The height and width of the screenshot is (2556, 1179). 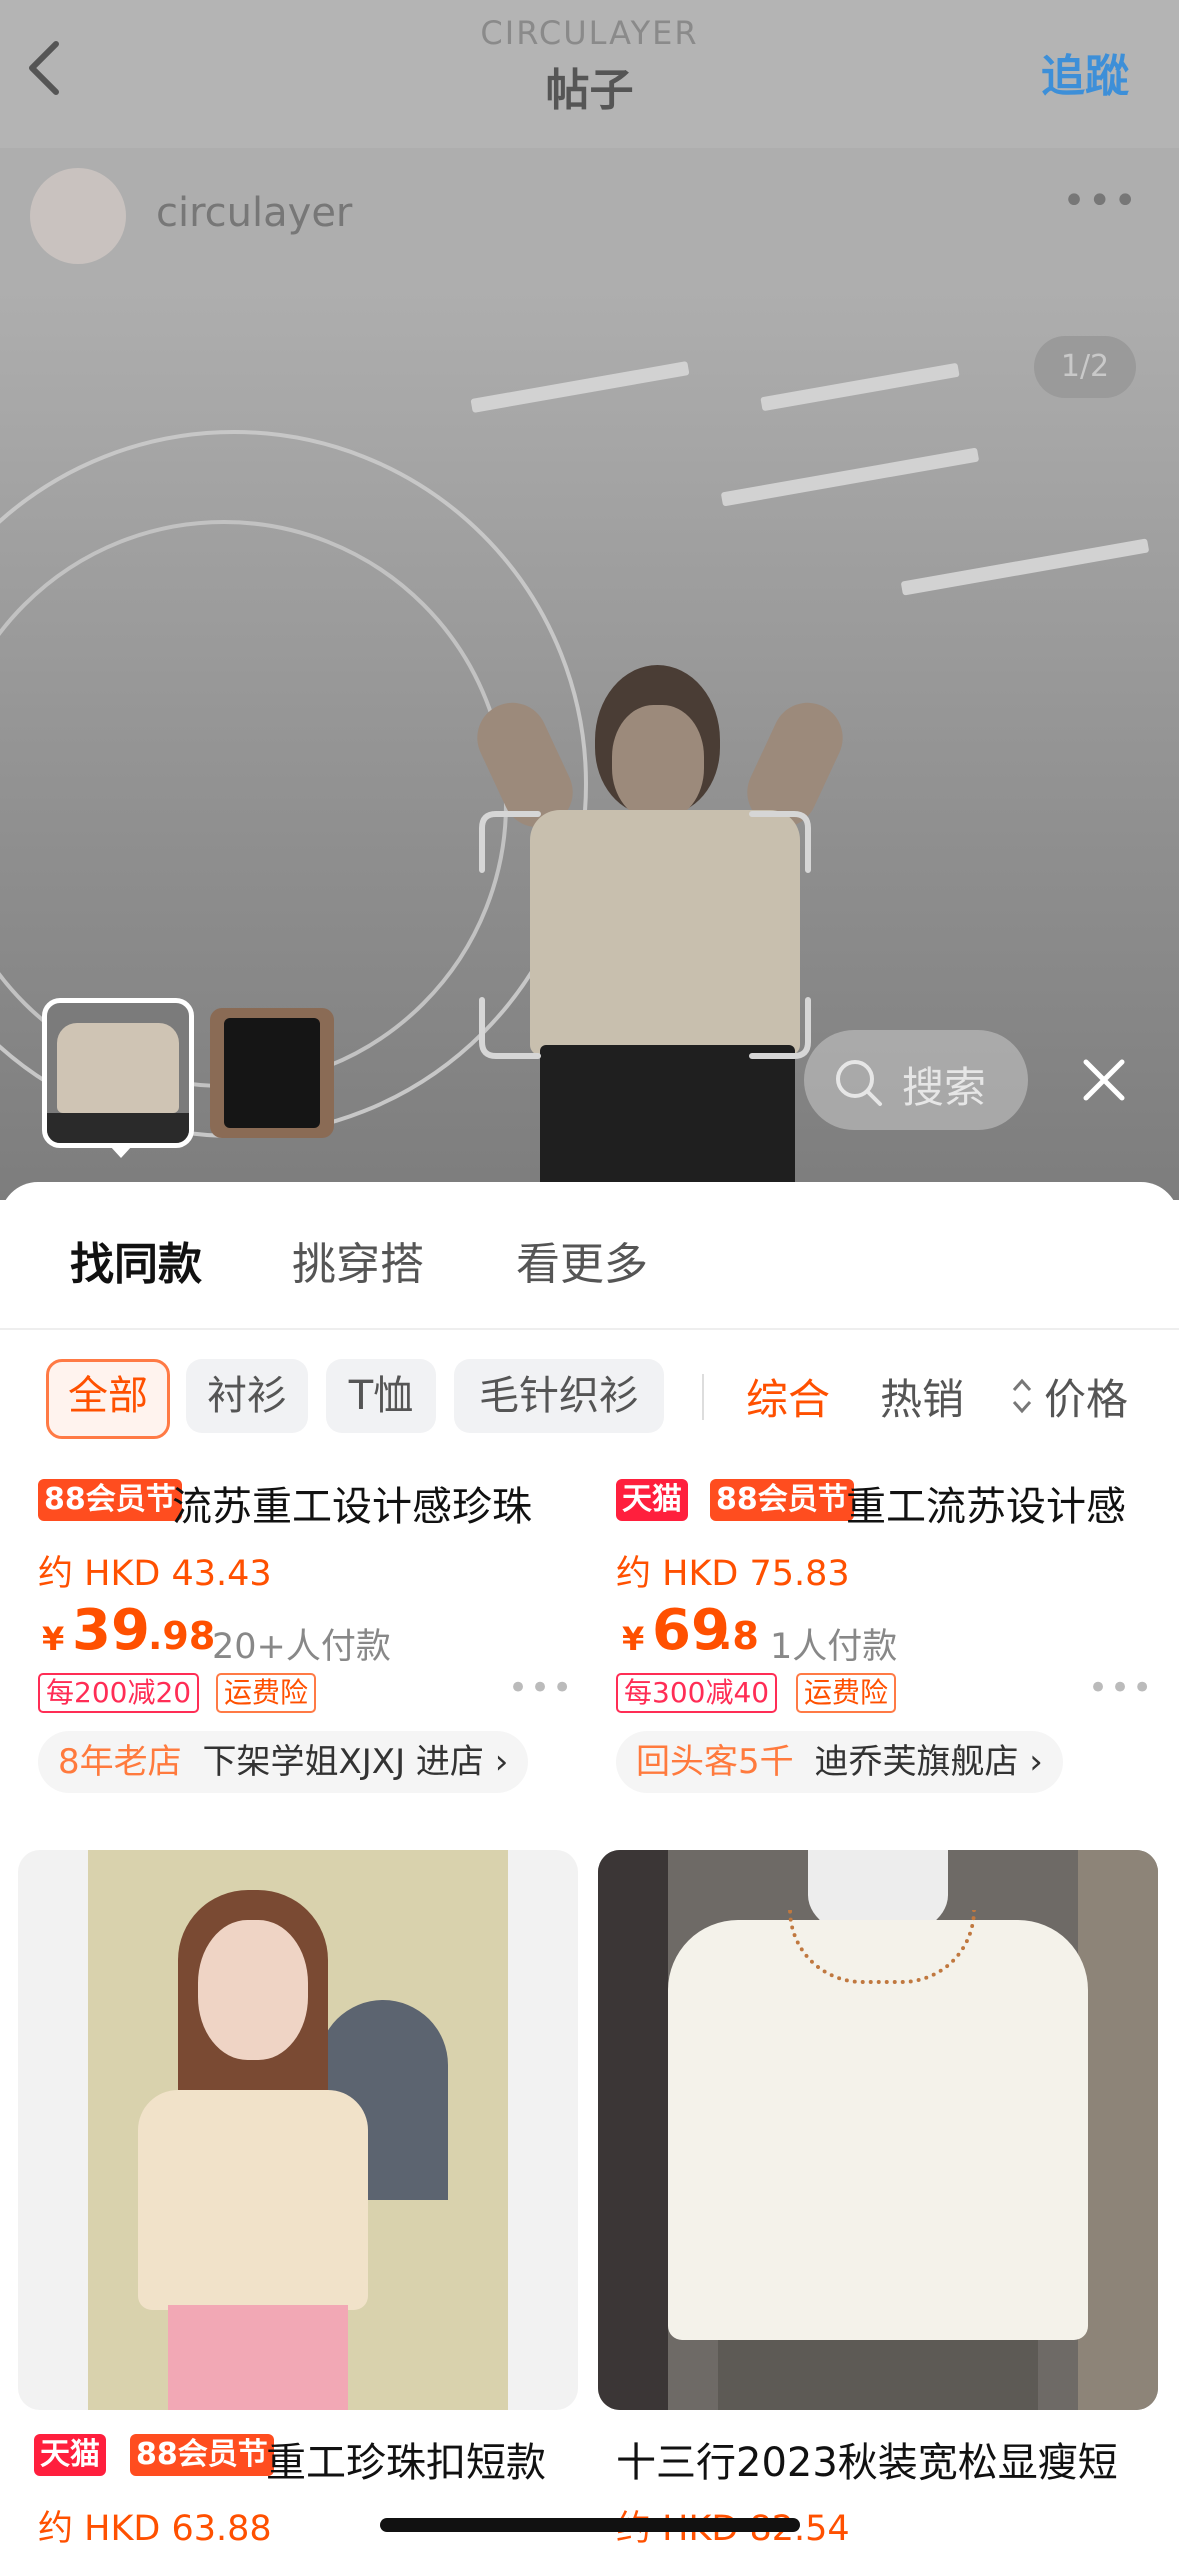 What do you see at coordinates (738, 1636) in the screenshot?
I see `price-dec: .8` at bounding box center [738, 1636].